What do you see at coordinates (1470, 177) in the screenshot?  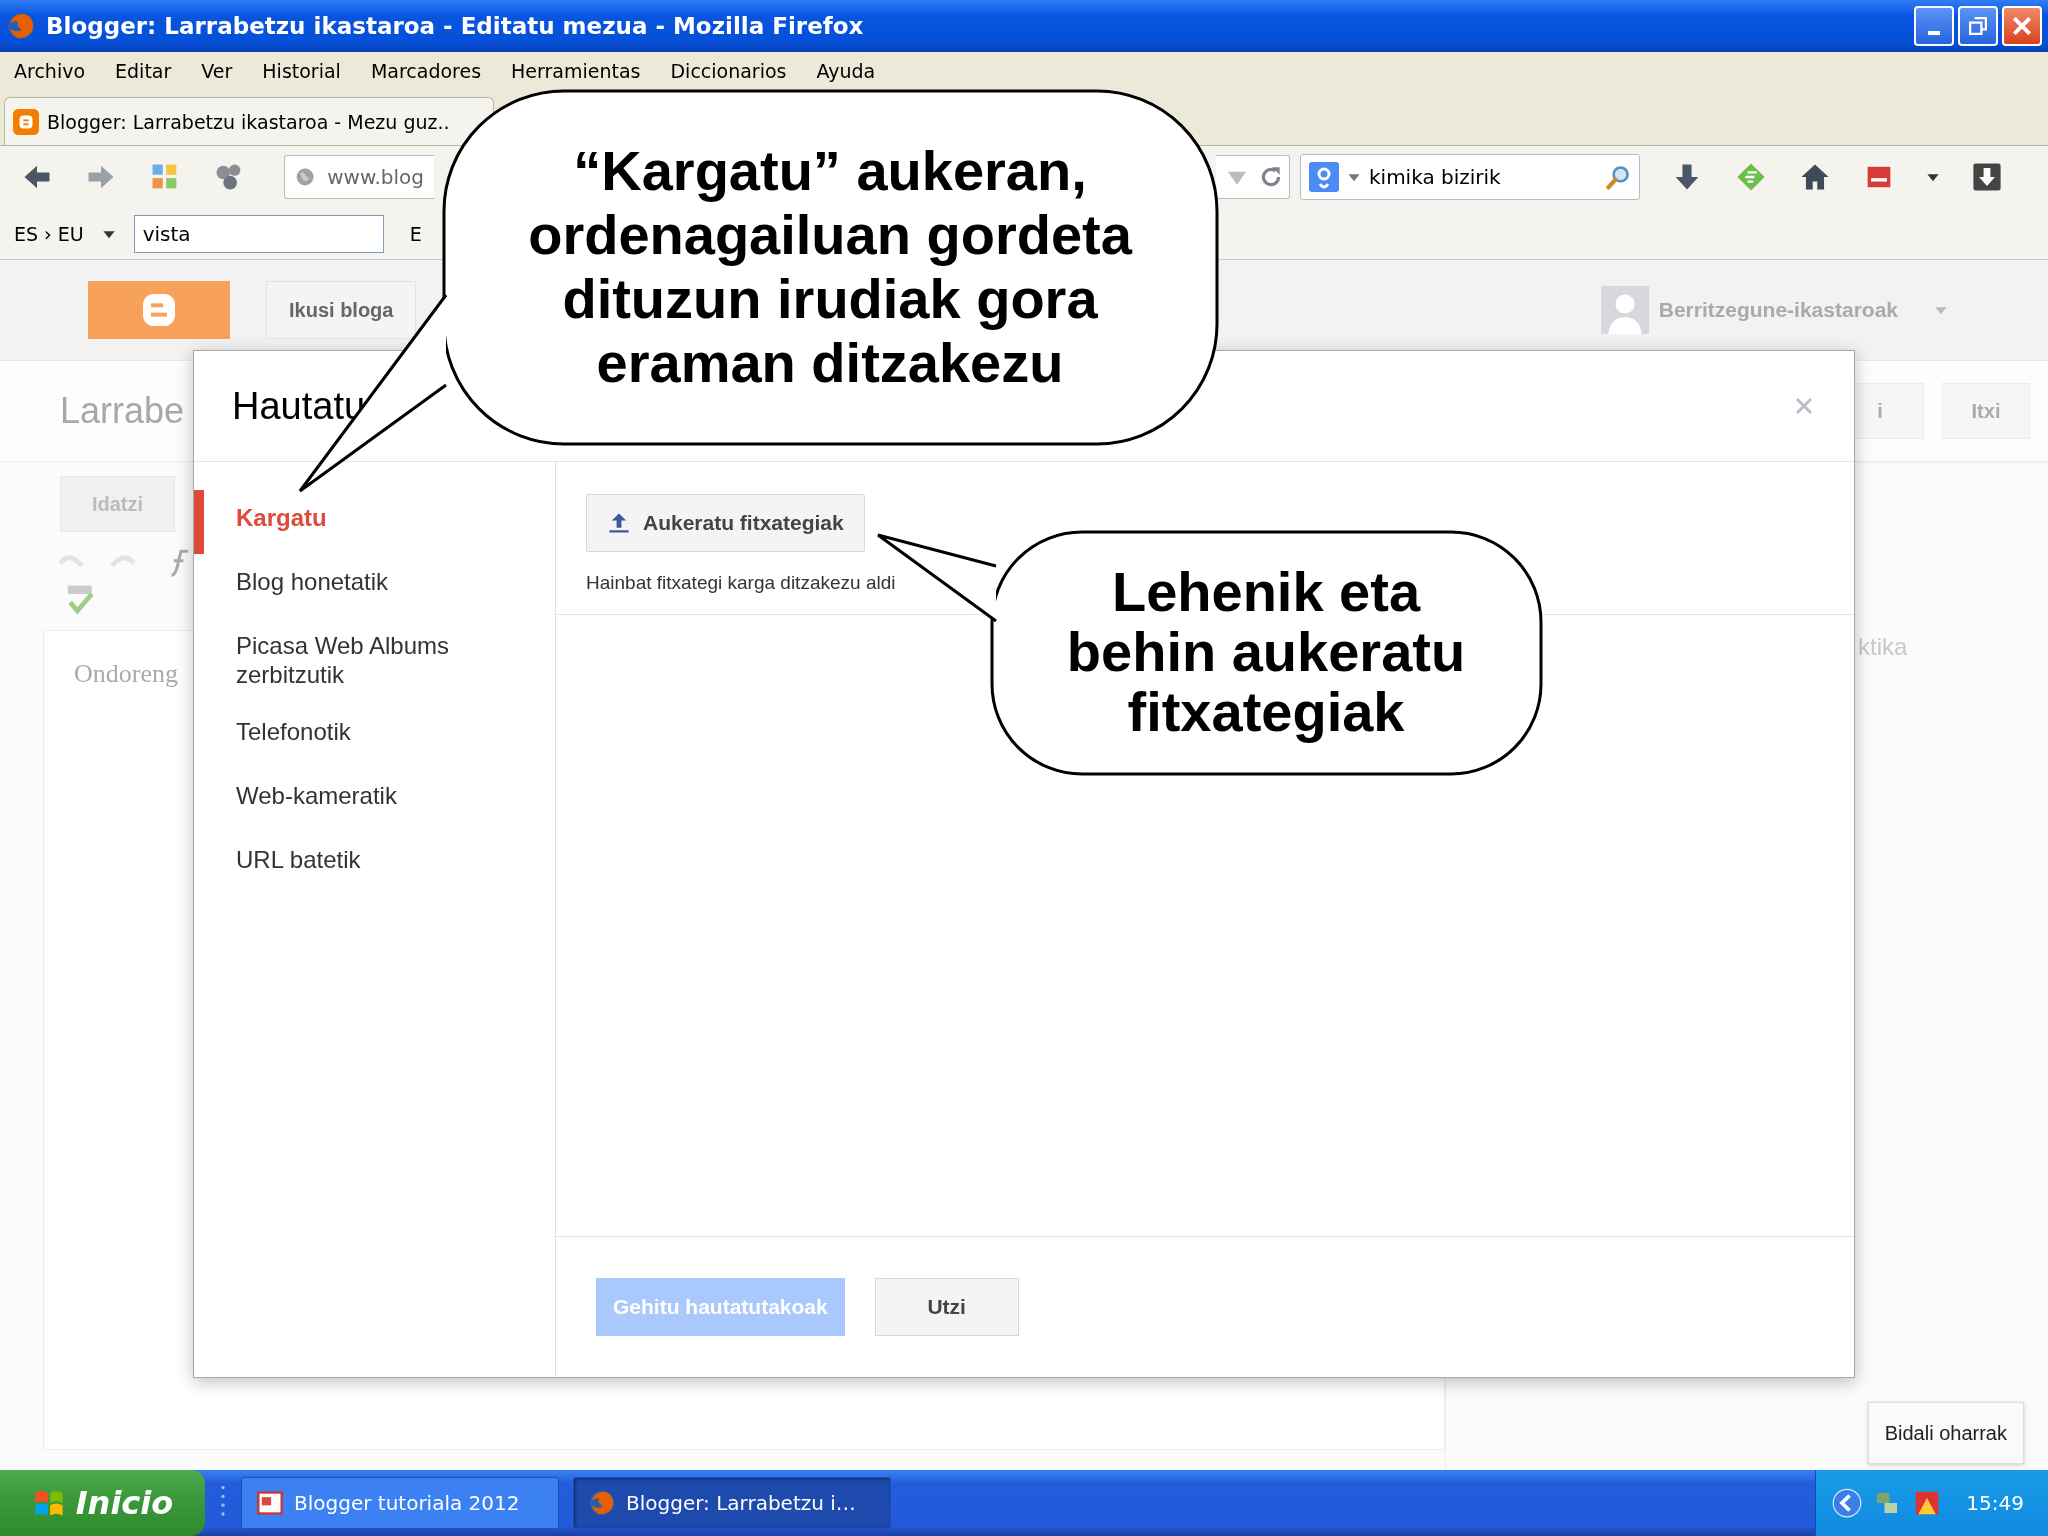 I see `search-field: kimika bizirik` at bounding box center [1470, 177].